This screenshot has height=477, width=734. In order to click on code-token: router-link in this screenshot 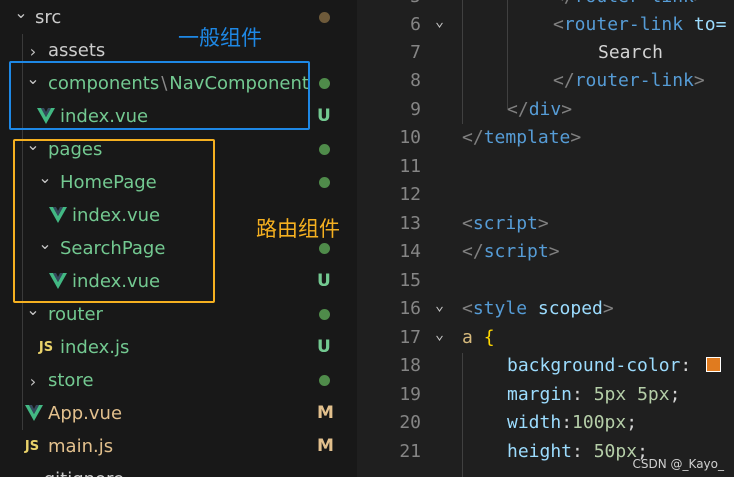, I will do `click(634, 3)`.